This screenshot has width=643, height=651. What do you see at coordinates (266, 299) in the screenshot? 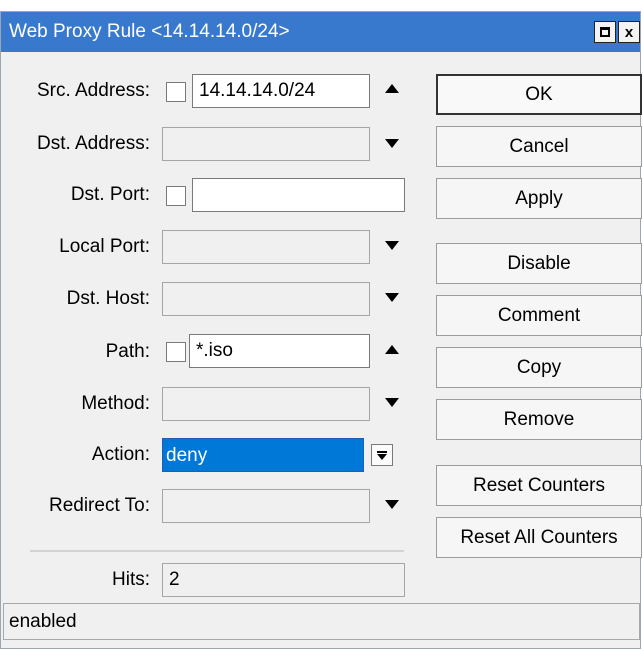
I see `dst-host-field` at bounding box center [266, 299].